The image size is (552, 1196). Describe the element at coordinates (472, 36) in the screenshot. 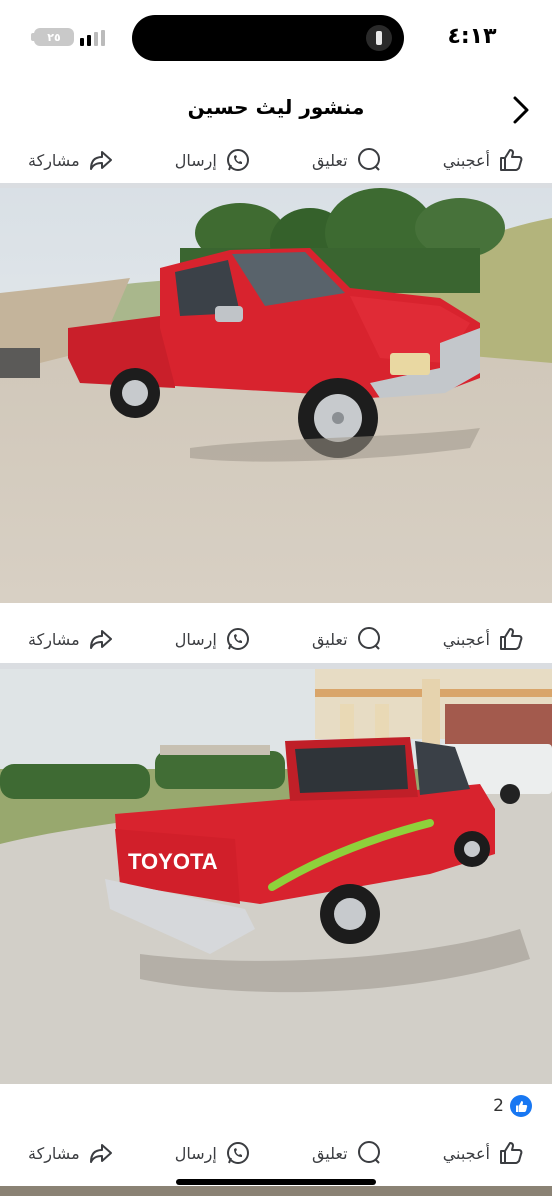

I see `status-time: ٤:١٣` at that location.